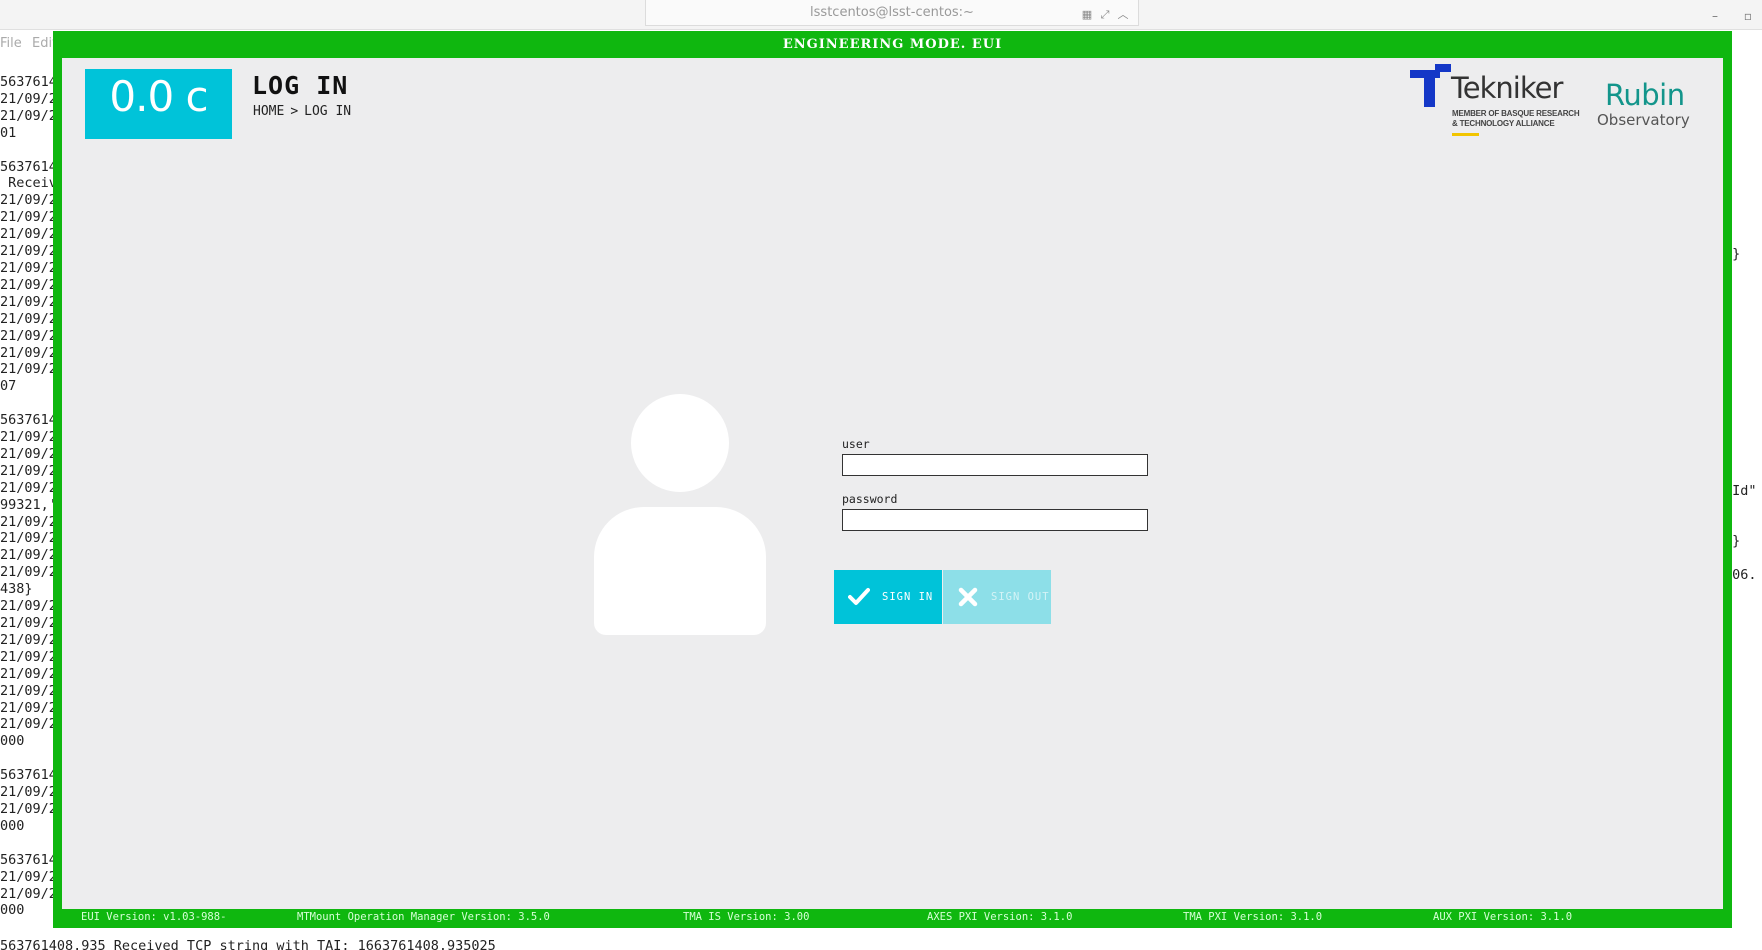 The width and height of the screenshot is (1762, 950). I want to click on rubin-name: Rubin, so click(1645, 95).